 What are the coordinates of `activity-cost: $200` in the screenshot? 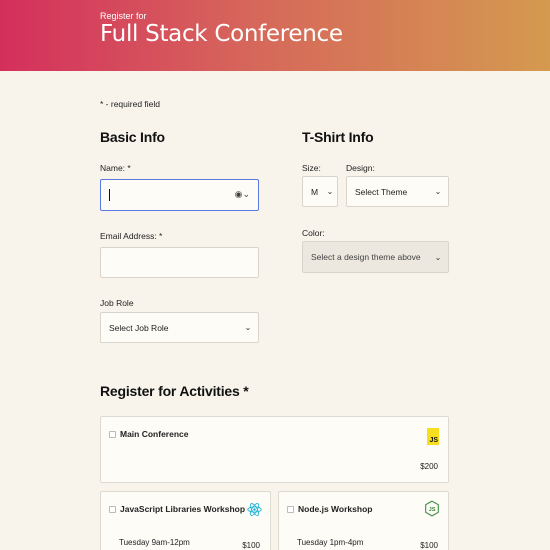 It's located at (429, 466).